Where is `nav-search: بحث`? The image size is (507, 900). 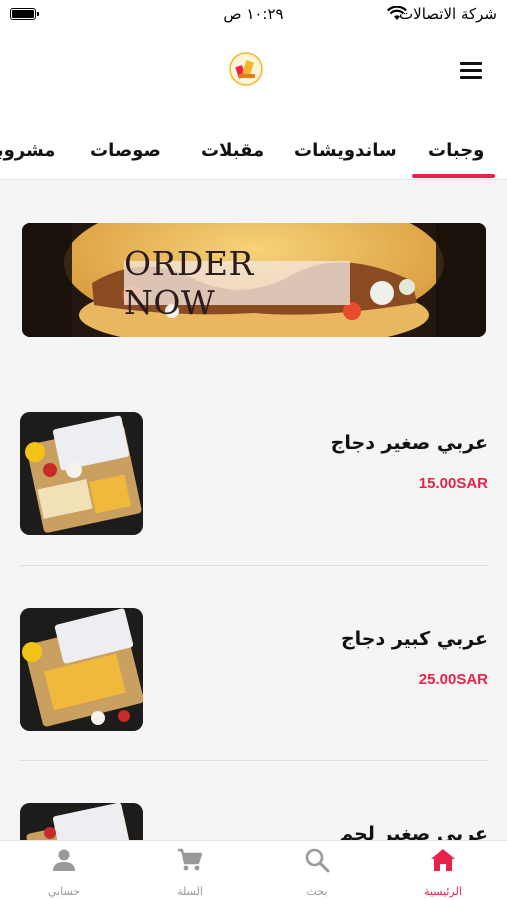 nav-search: بحث is located at coordinates (317, 872).